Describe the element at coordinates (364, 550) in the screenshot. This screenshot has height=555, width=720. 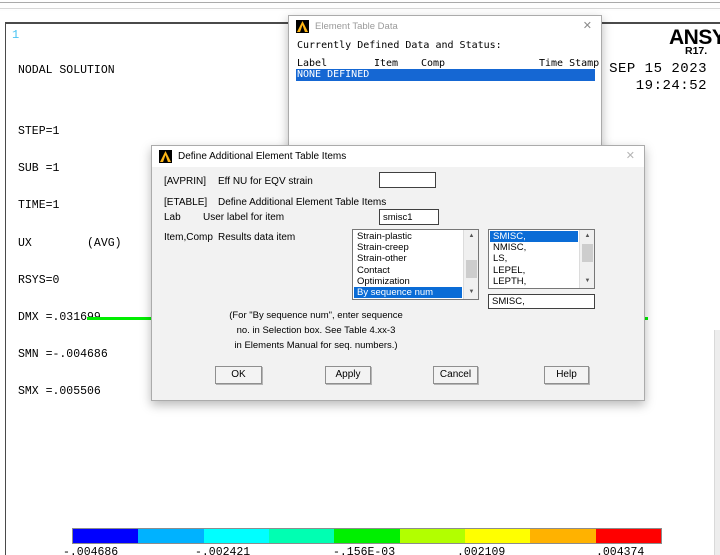
I see `legend-label: -.156E-03` at that location.